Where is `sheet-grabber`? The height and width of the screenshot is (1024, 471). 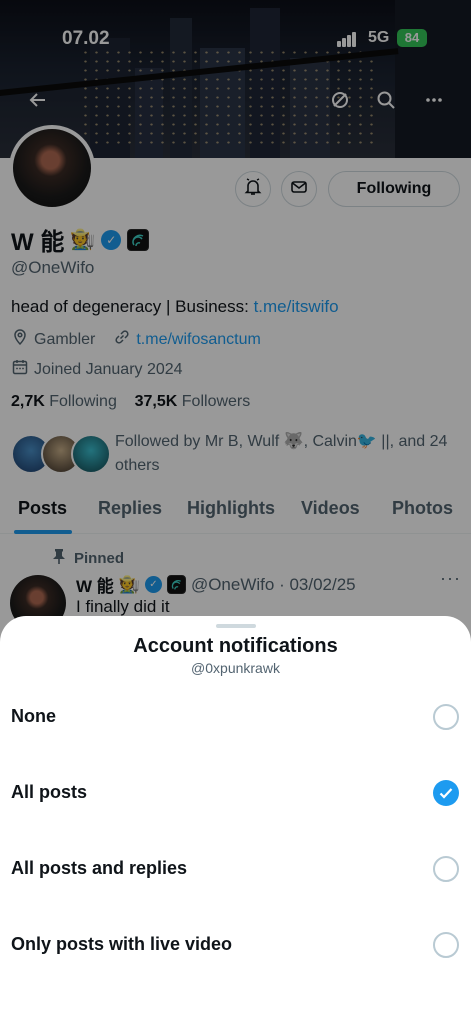
sheet-grabber is located at coordinates (236, 626).